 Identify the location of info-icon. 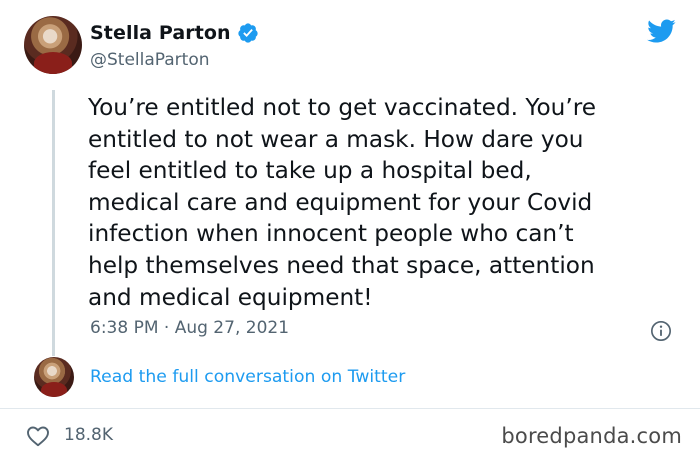
(661, 331).